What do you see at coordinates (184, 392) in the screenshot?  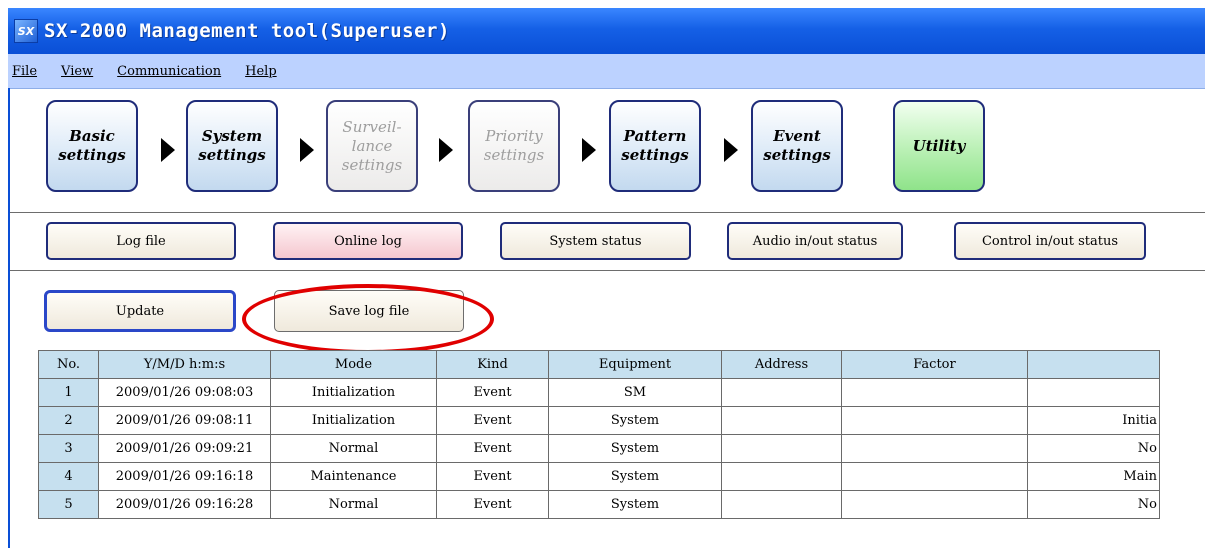 I see `cell-datetime: 2009/01/26 09:08:03` at bounding box center [184, 392].